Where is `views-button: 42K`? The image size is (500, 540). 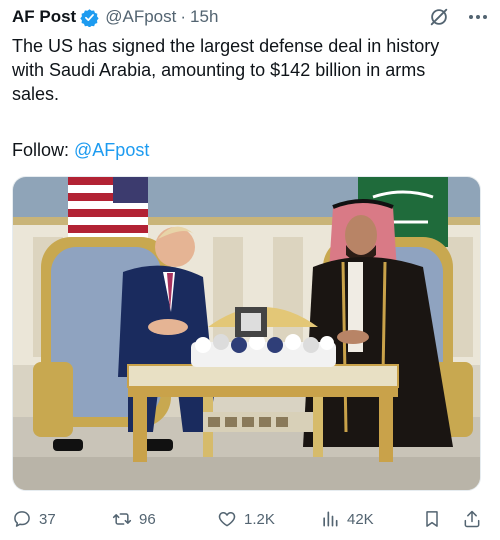 views-button: 42K is located at coordinates (347, 519).